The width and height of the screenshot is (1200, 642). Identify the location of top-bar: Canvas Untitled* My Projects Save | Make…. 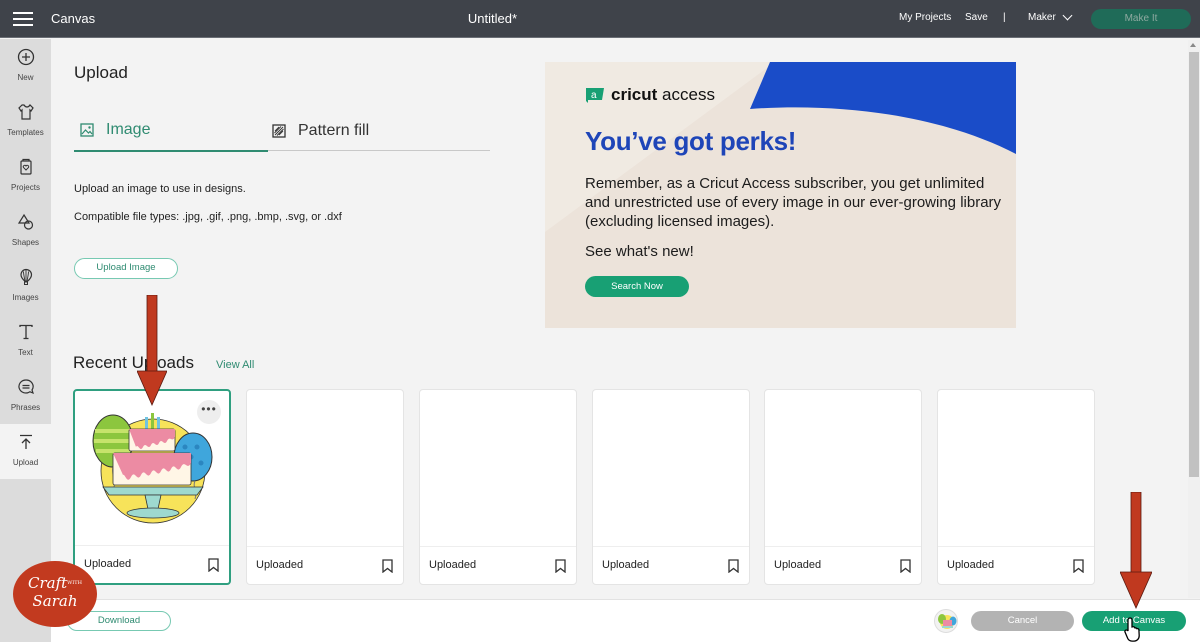
(600, 19).